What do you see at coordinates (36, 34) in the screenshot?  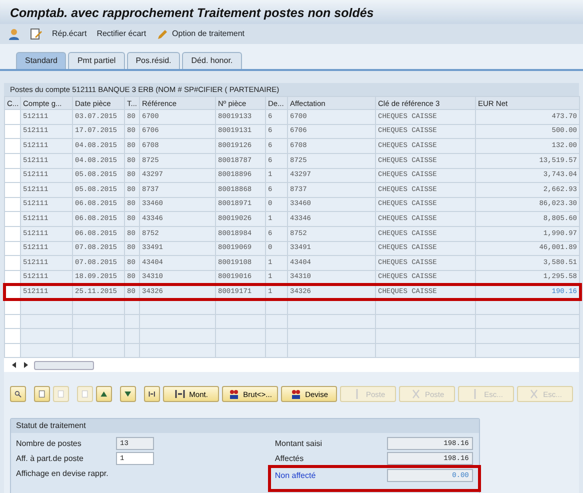 I see `edit-icon` at bounding box center [36, 34].